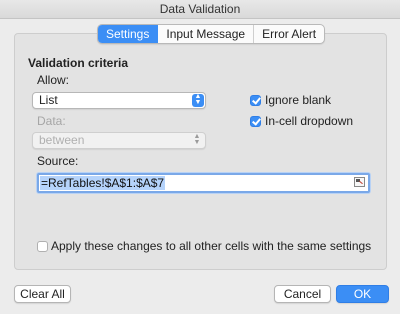 This screenshot has height=314, width=400. Describe the element at coordinates (298, 100) in the screenshot. I see `ignore-blank-label: Ignore blank` at that location.